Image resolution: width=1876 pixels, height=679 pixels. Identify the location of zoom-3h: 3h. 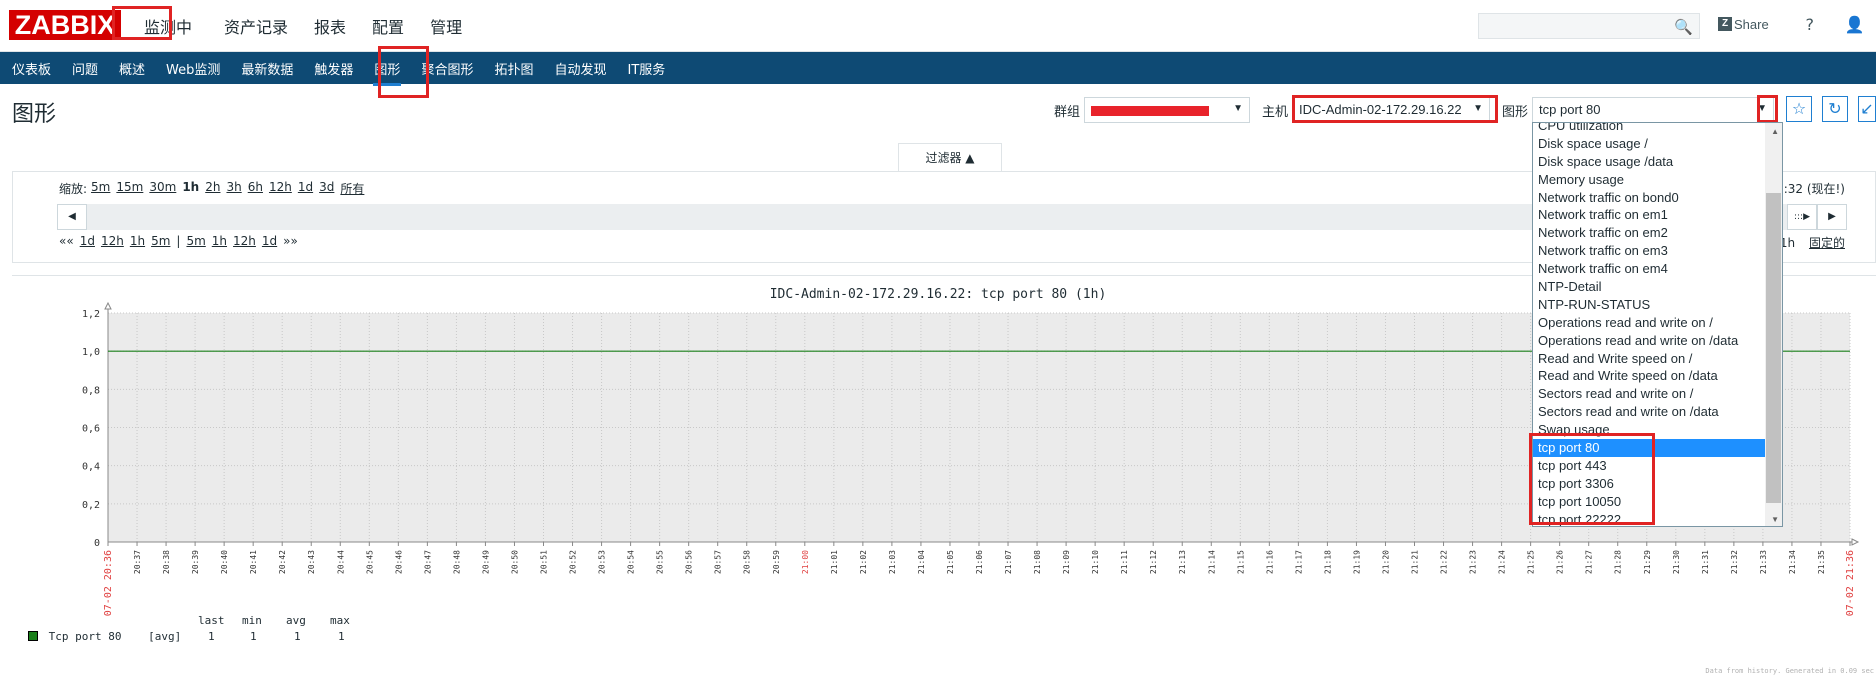
(233, 188).